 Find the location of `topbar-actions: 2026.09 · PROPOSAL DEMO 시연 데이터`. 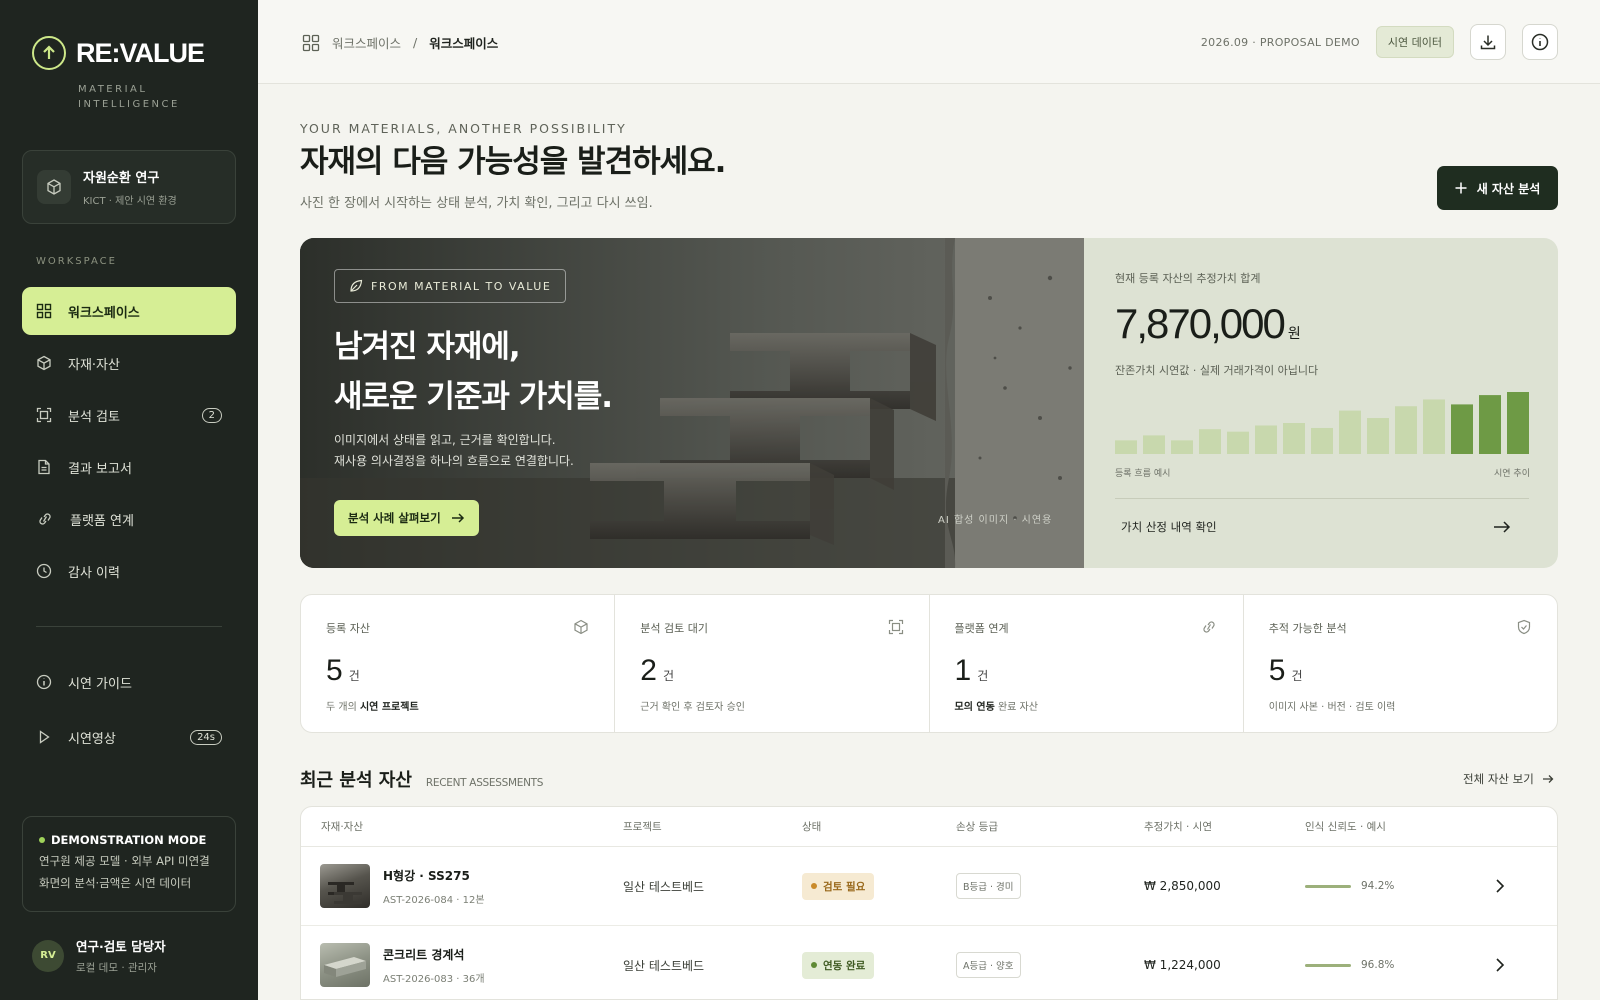

topbar-actions: 2026.09 · PROPOSAL DEMO 시연 데이터 is located at coordinates (1379, 42).